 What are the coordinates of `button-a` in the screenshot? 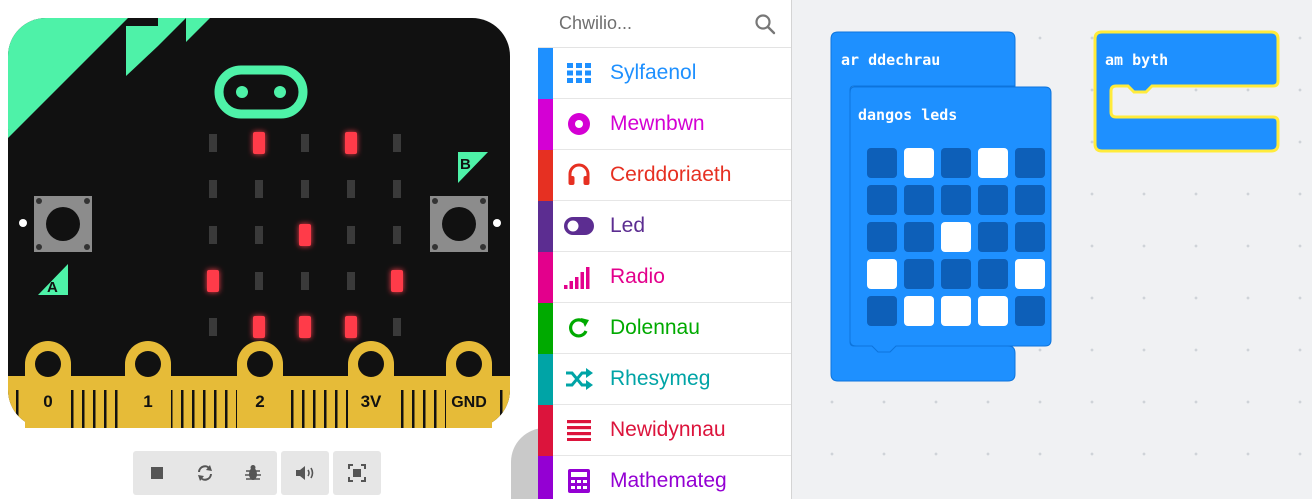 It's located at (63, 224).